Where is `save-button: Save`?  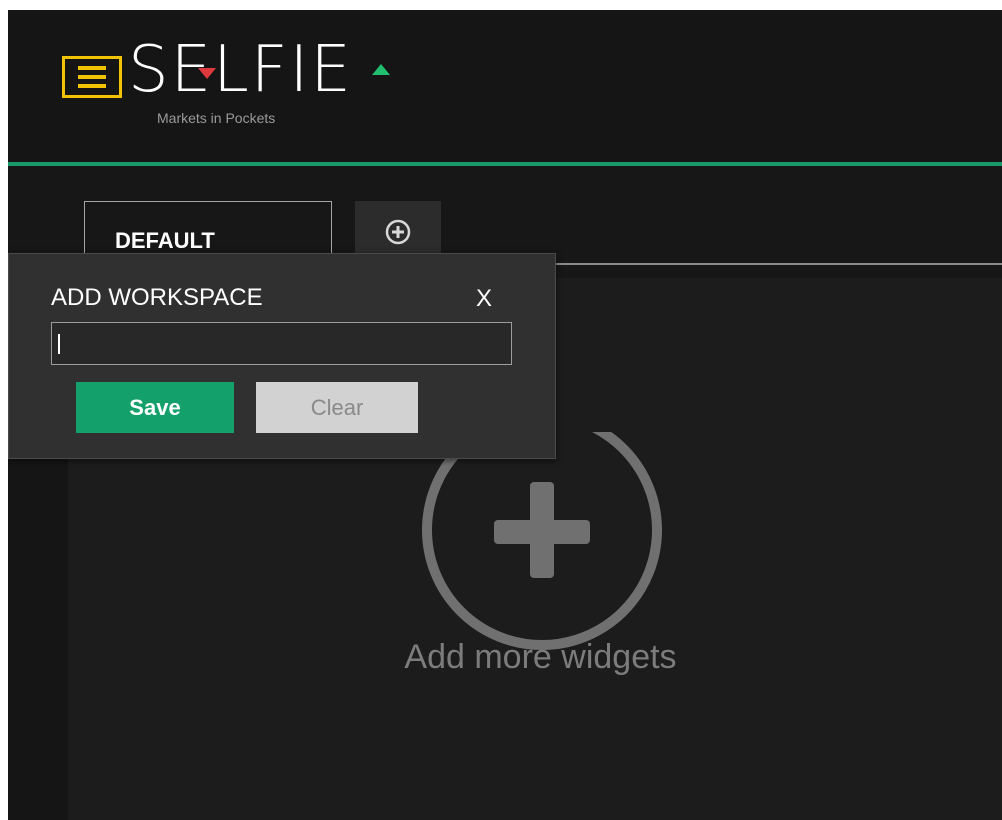 save-button: Save is located at coordinates (155, 407).